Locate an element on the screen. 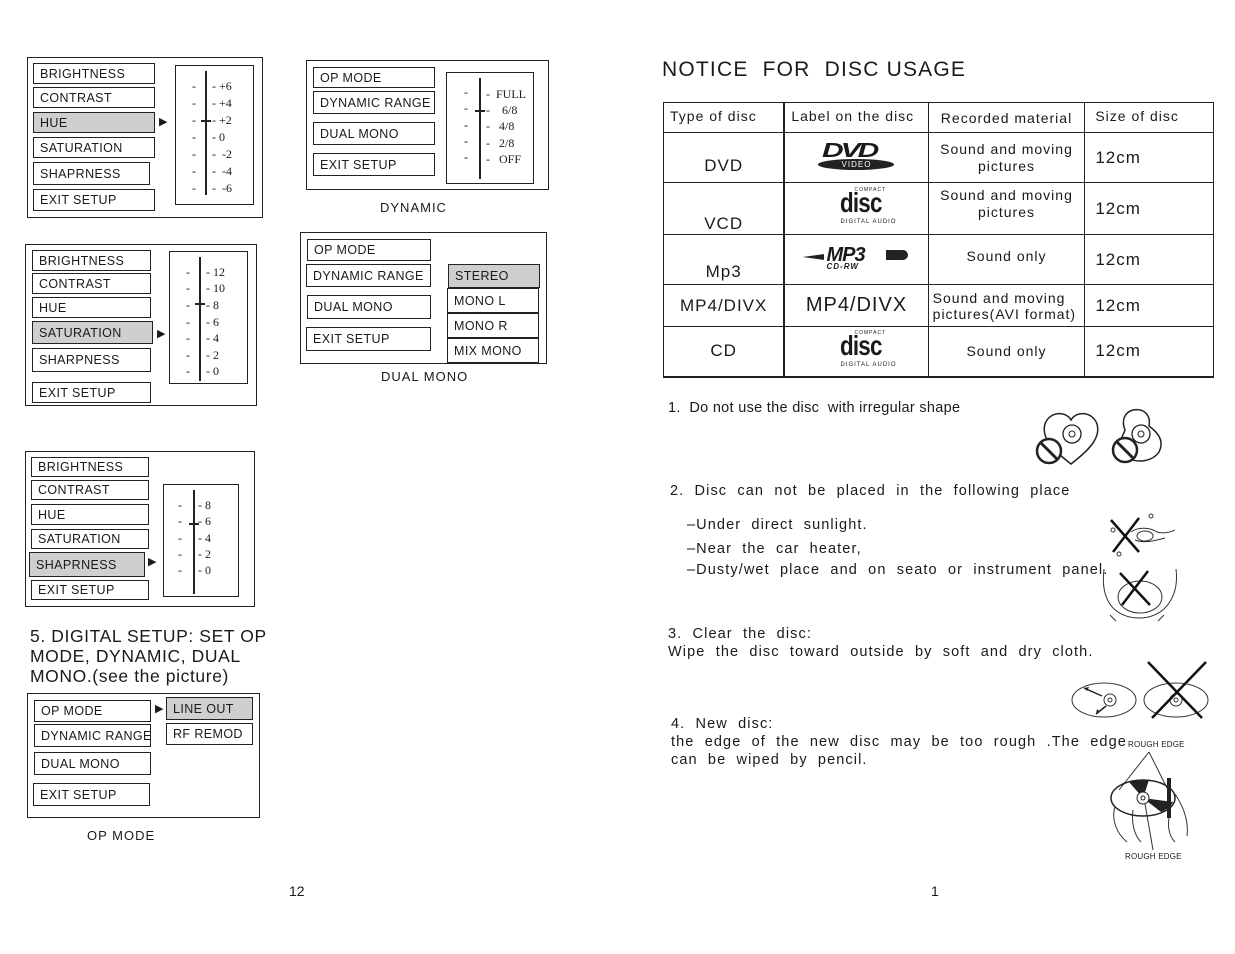  option-mono-r: MONO R is located at coordinates (493, 325).